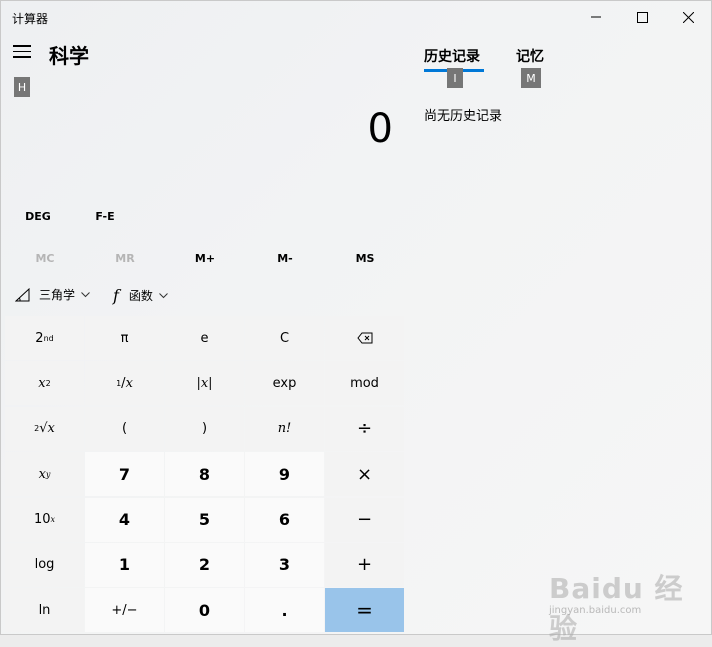  Describe the element at coordinates (124, 383) in the screenshot. I see `reciprocal-button: 1/x` at that location.